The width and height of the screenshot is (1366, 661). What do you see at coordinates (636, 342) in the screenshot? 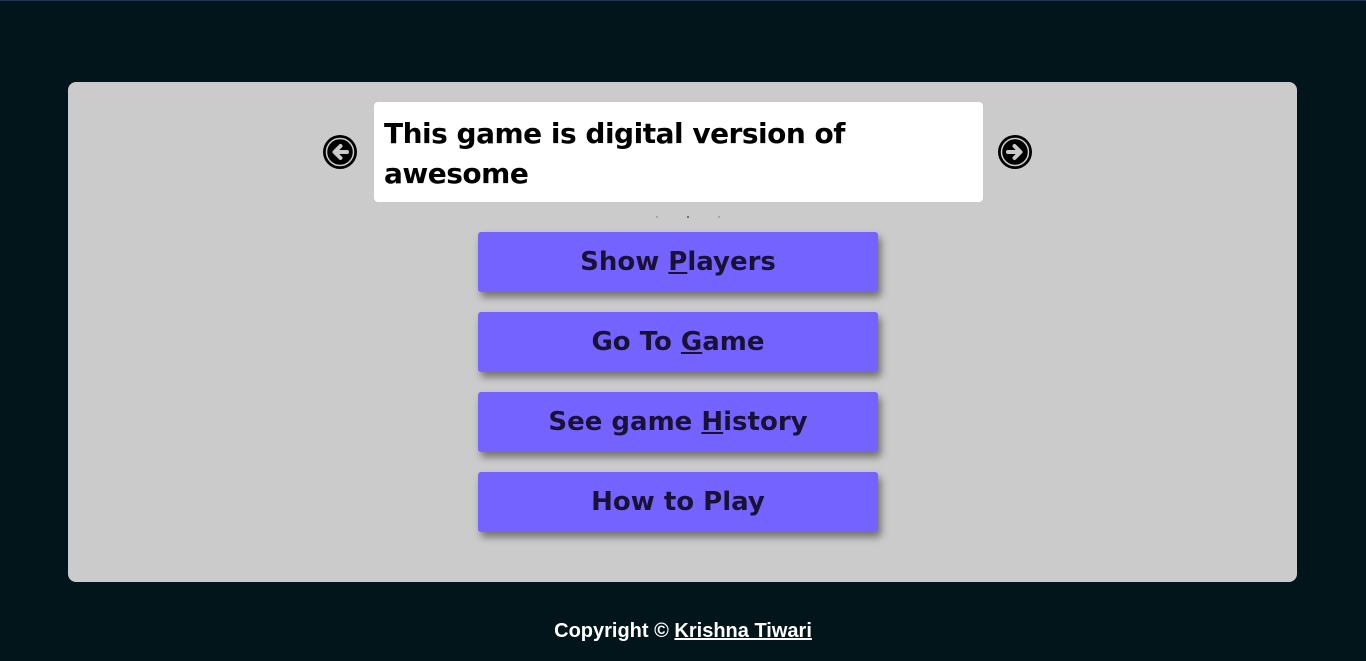
I see `go-to-game-label-start: Go To` at bounding box center [636, 342].